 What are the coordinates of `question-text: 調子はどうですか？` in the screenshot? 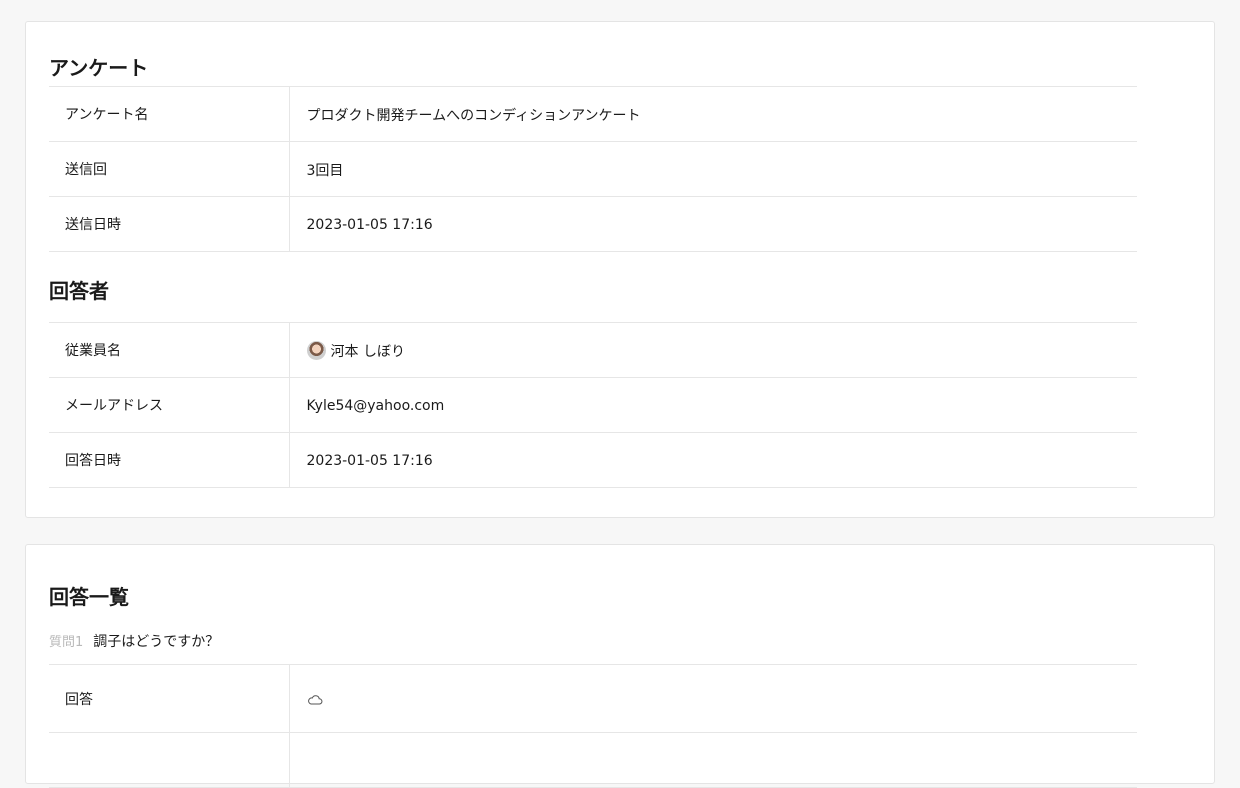 It's located at (156, 642).